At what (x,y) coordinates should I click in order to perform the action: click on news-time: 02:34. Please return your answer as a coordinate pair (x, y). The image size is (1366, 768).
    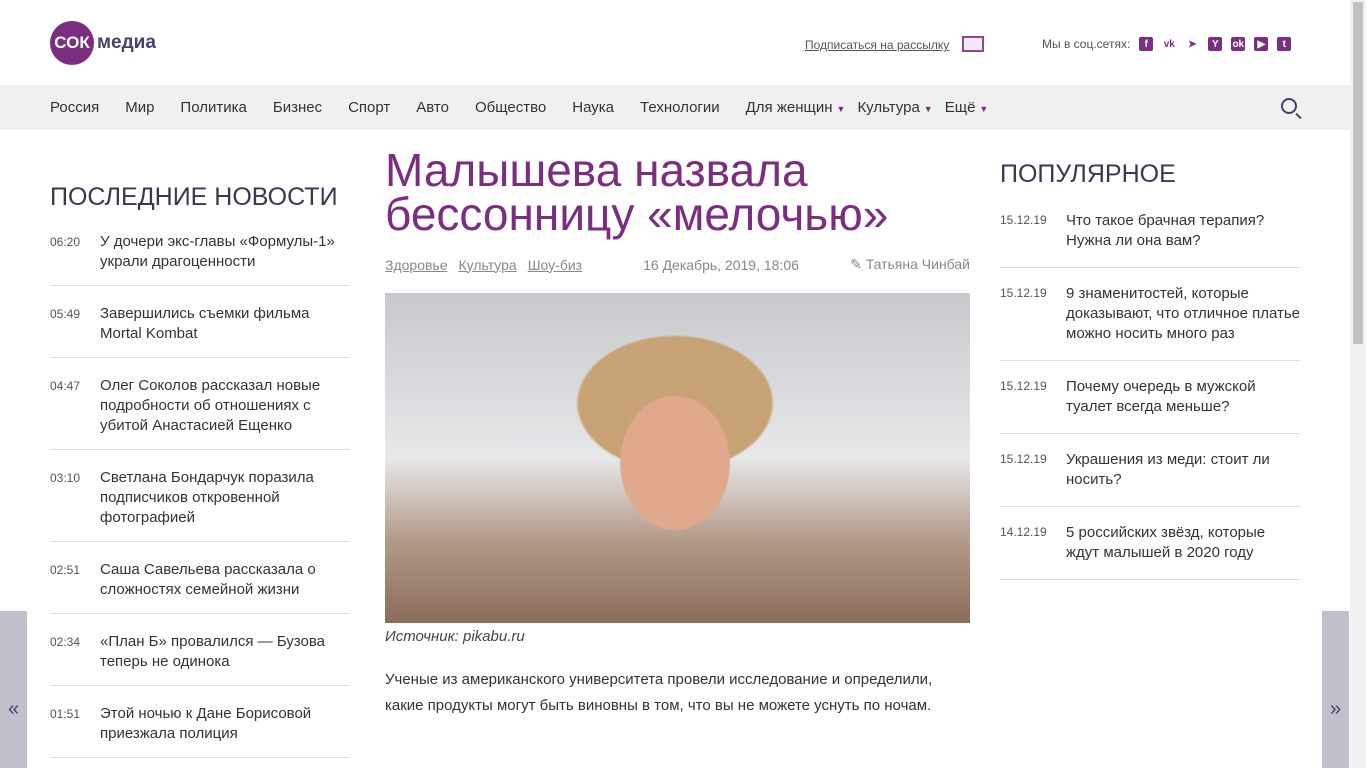
    Looking at the image, I should click on (65, 642).